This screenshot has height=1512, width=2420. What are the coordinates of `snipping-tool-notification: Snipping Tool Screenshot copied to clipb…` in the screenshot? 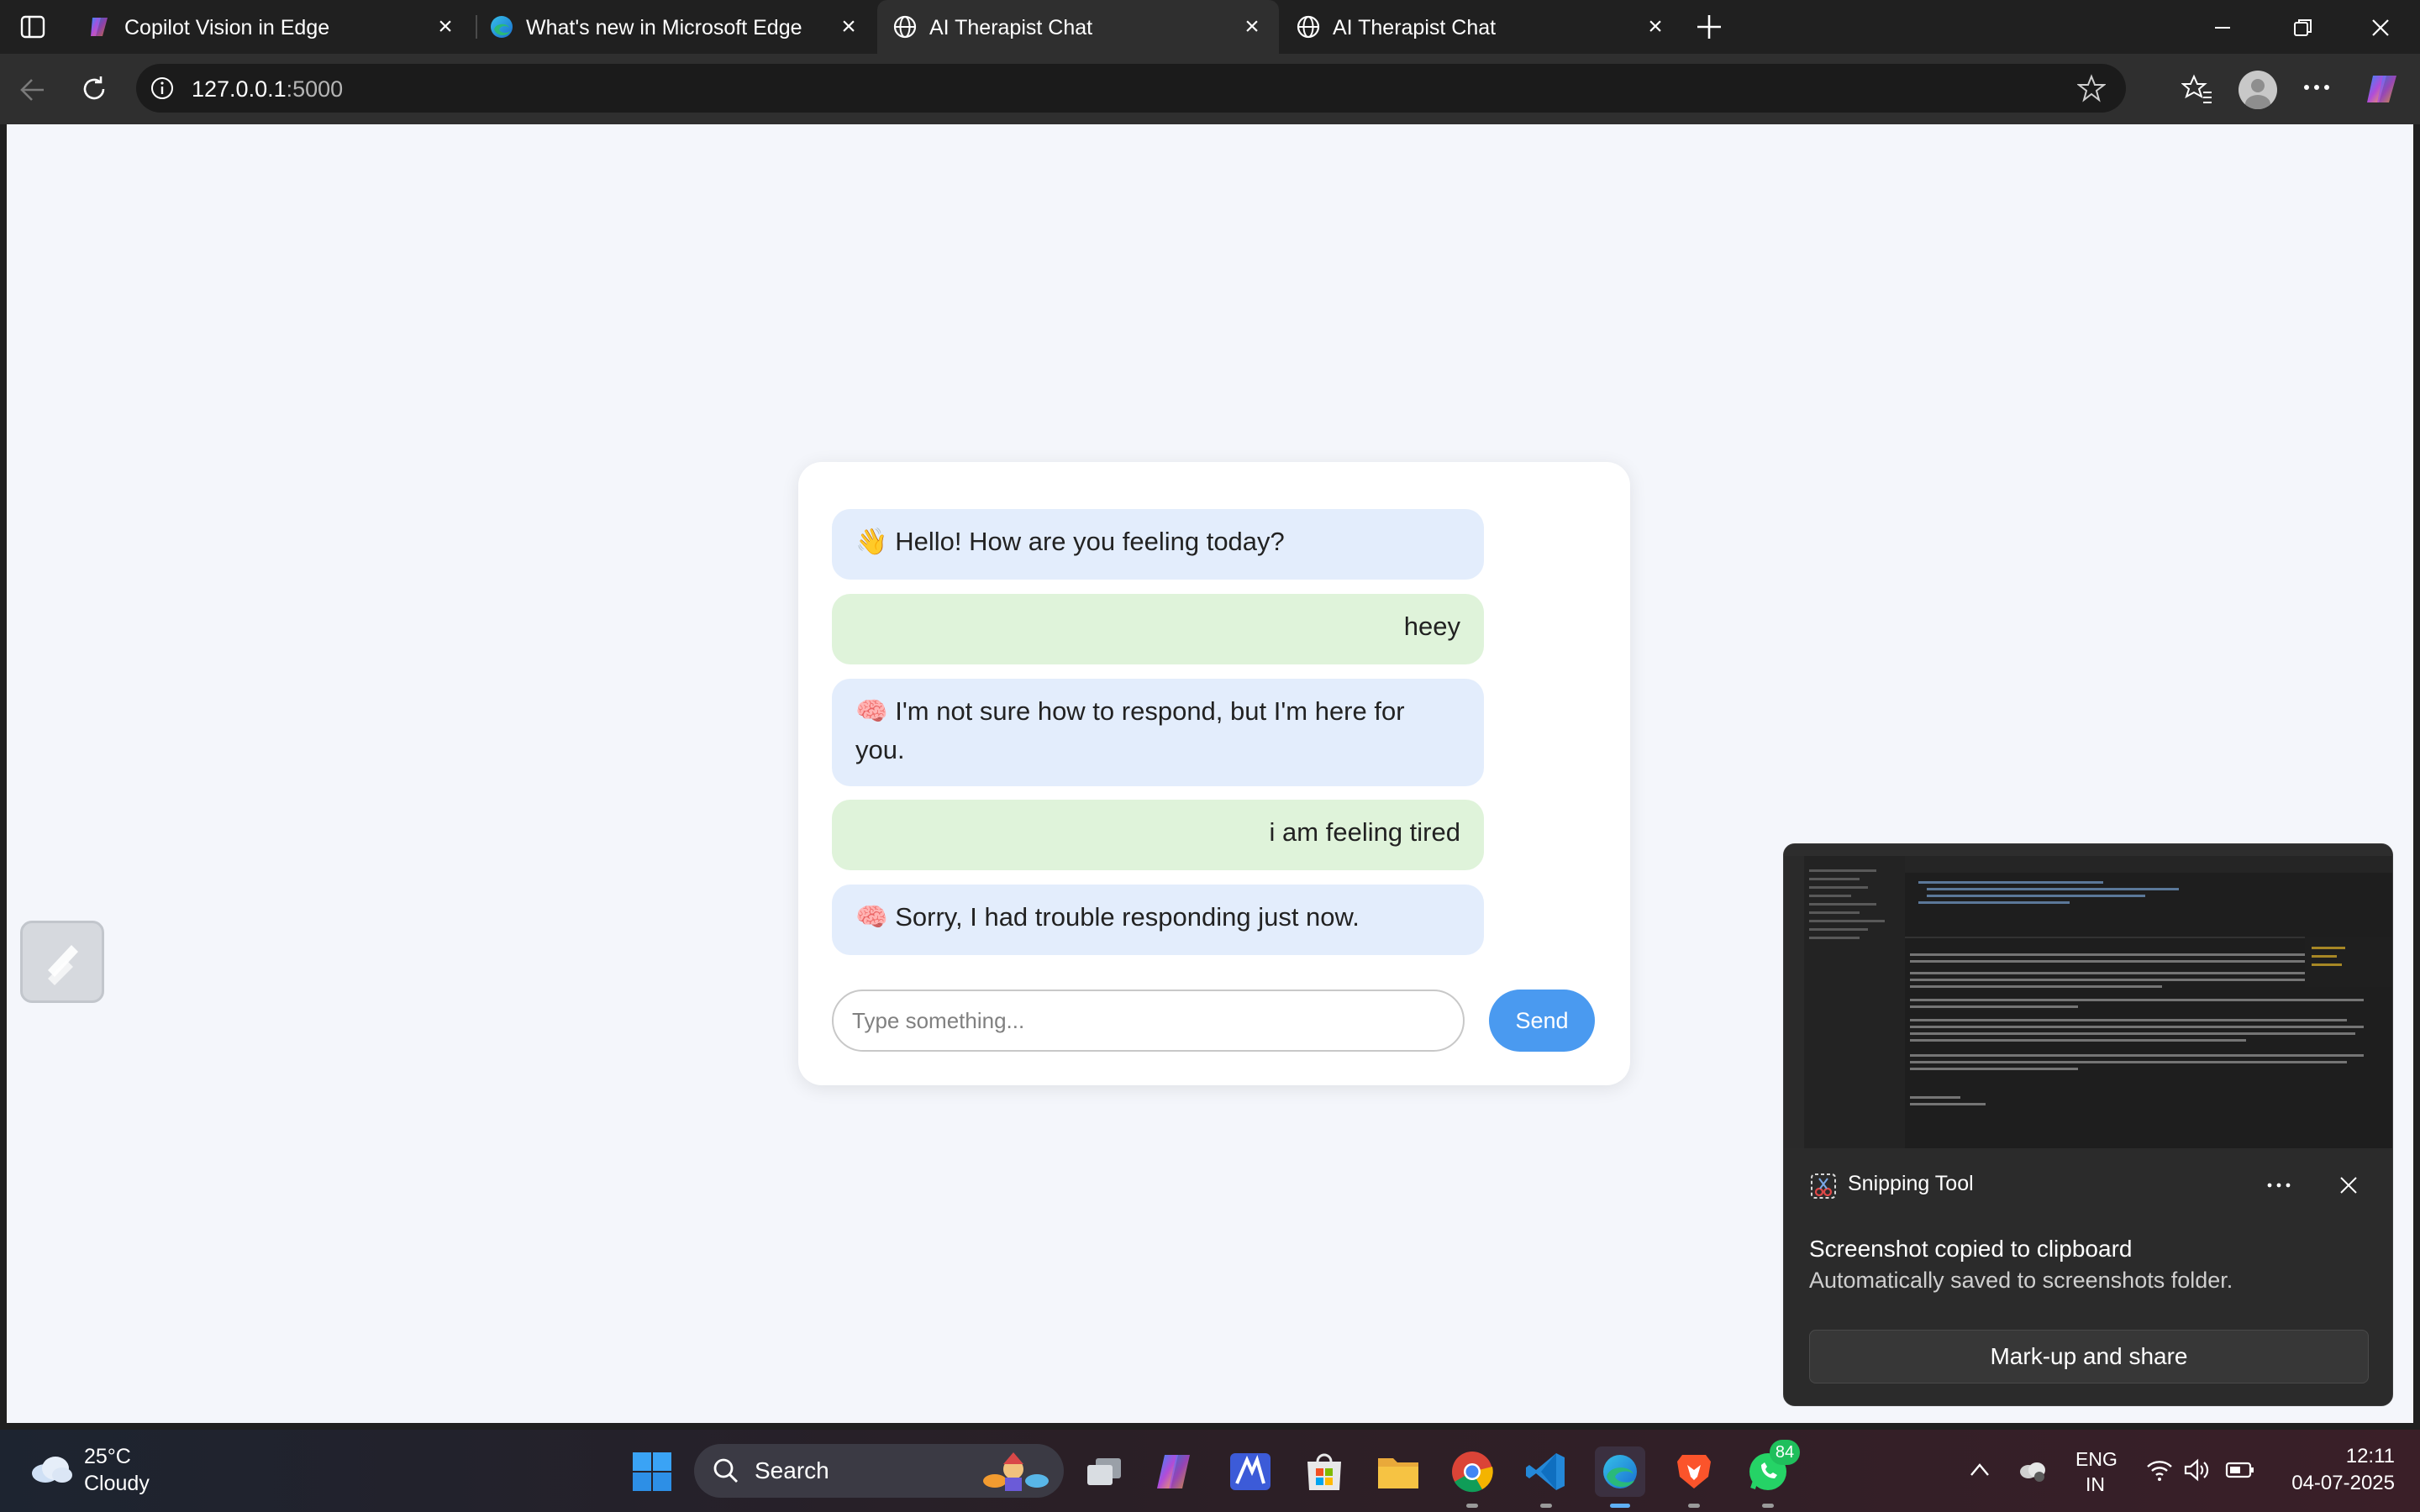 It's located at (2088, 1124).